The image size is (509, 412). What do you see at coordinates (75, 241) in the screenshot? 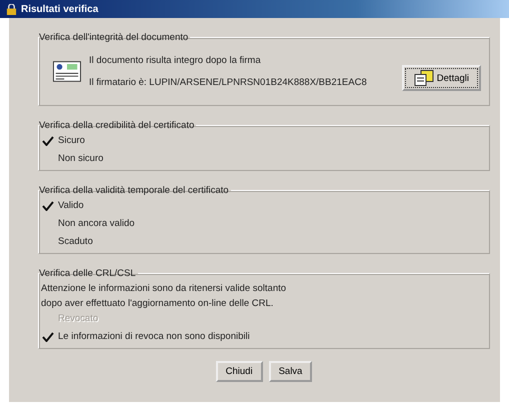
I see `result-label: Scaduto` at bounding box center [75, 241].